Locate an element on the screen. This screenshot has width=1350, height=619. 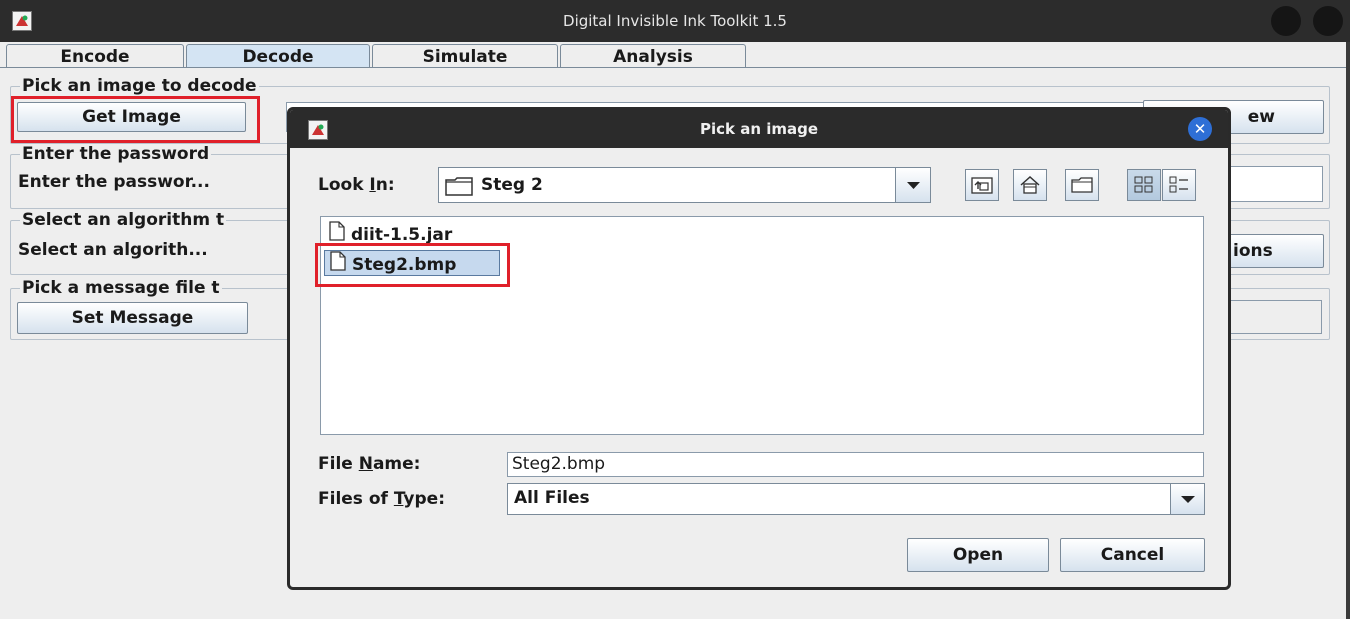
look-in-value: Steg 2 is located at coordinates (512, 185).